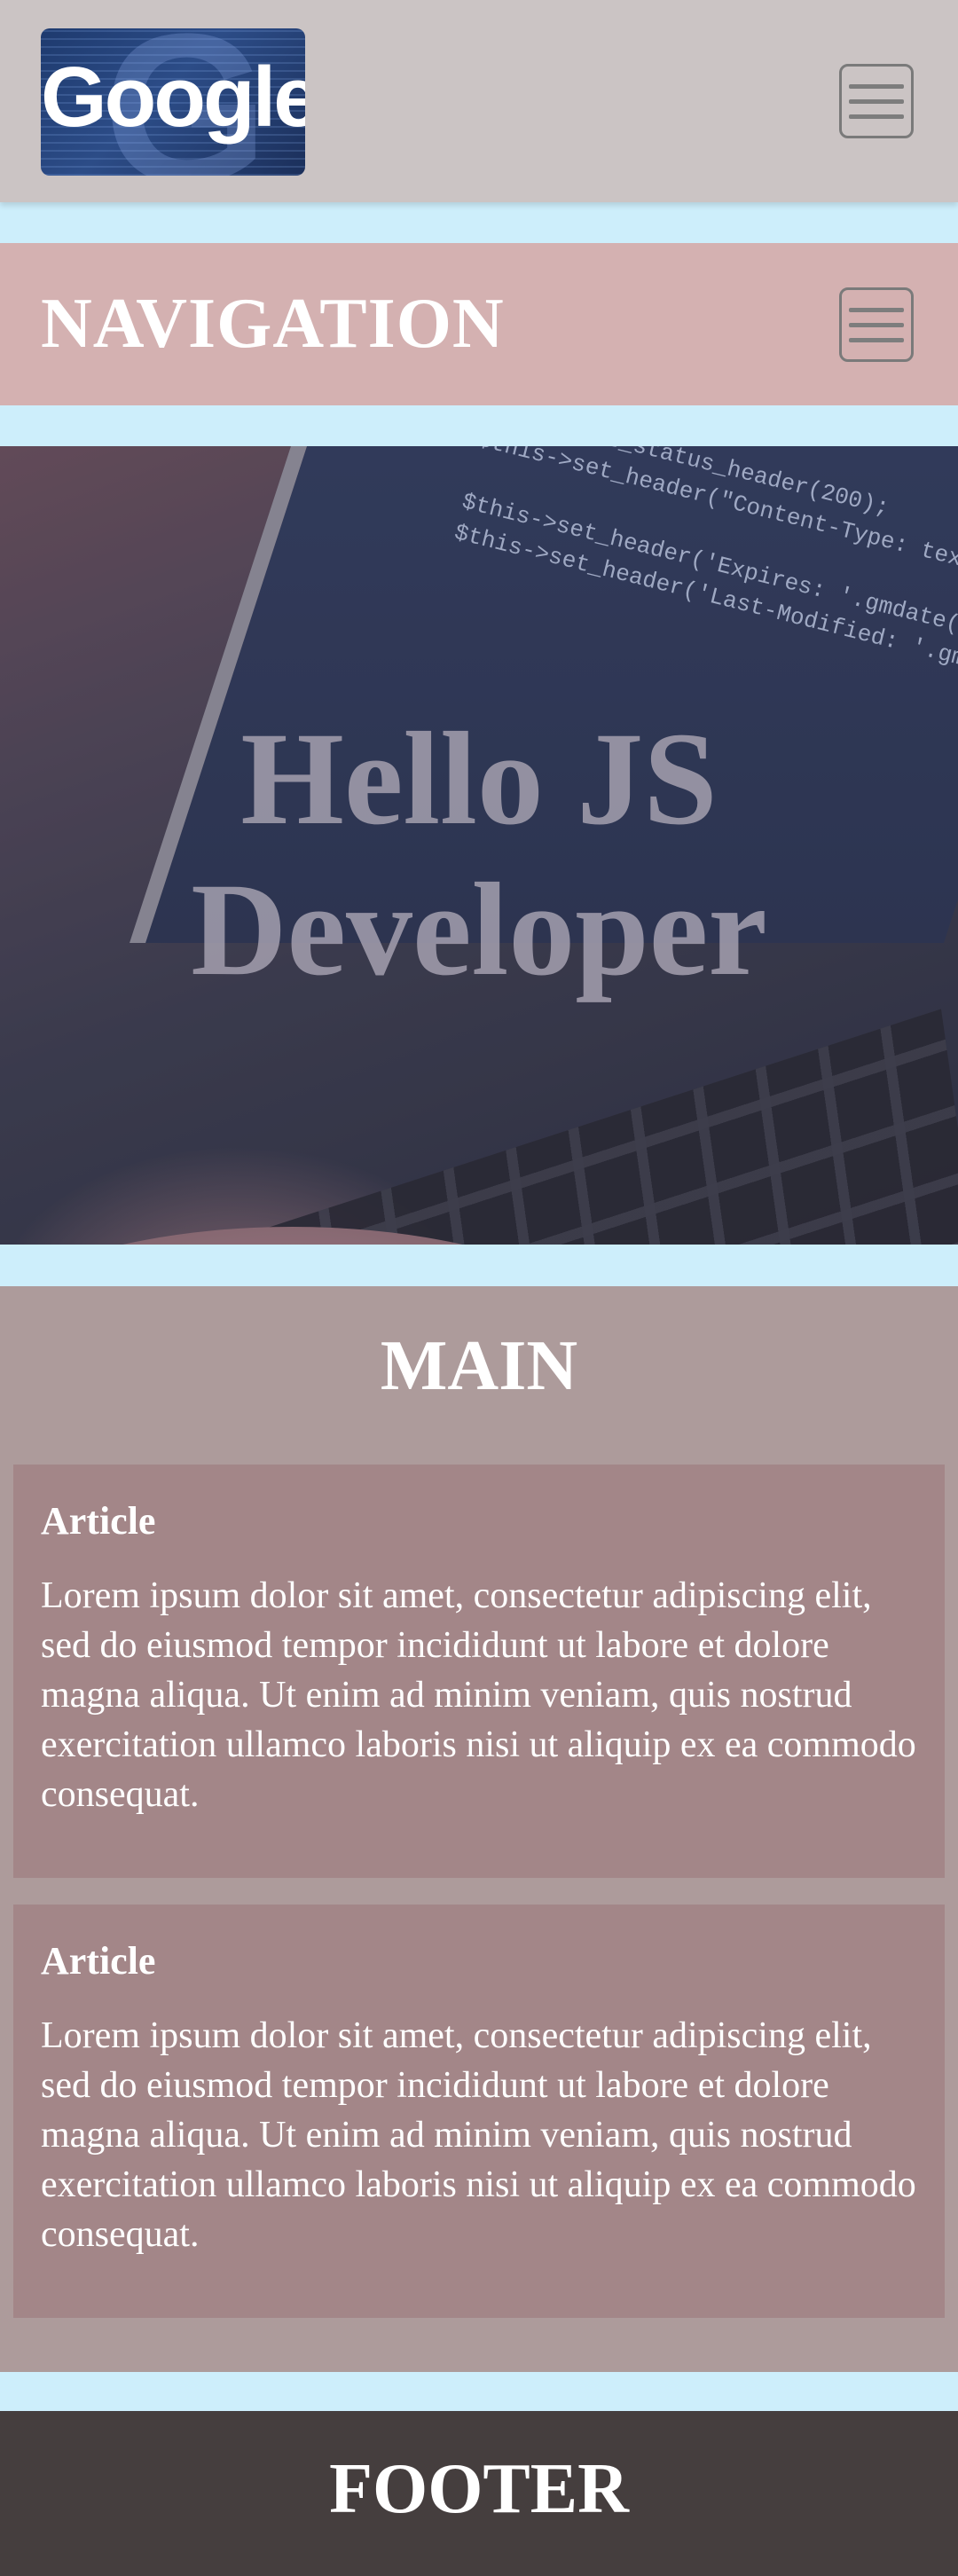 Image resolution: width=958 pixels, height=2576 pixels. I want to click on navigation-menu-button, so click(877, 324).